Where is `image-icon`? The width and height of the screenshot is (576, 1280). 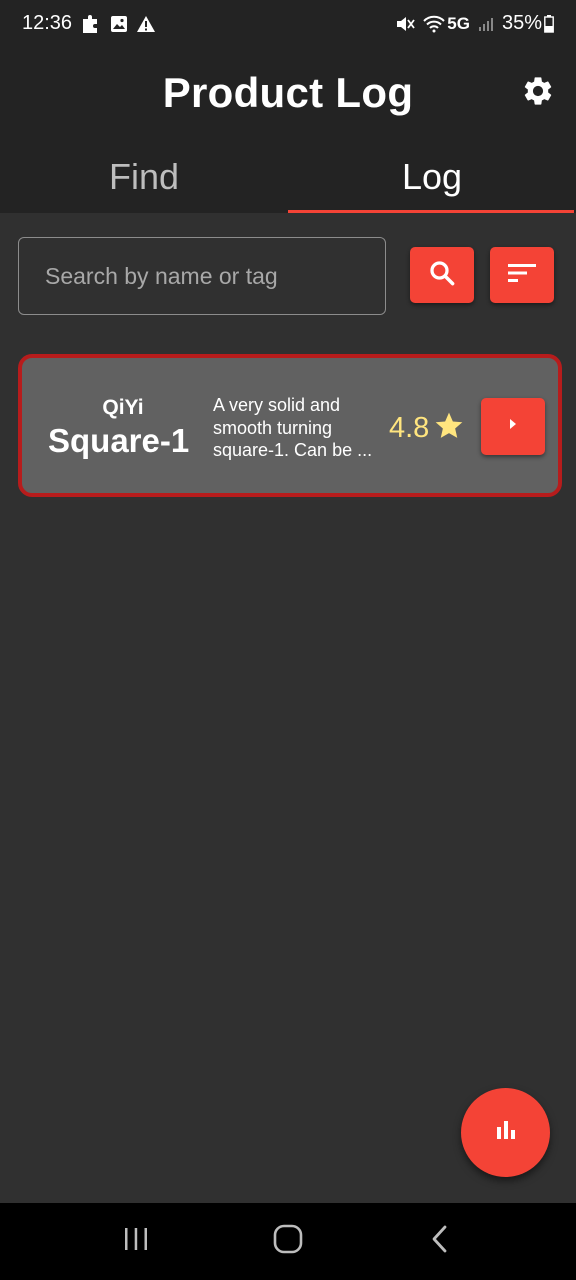 image-icon is located at coordinates (119, 24).